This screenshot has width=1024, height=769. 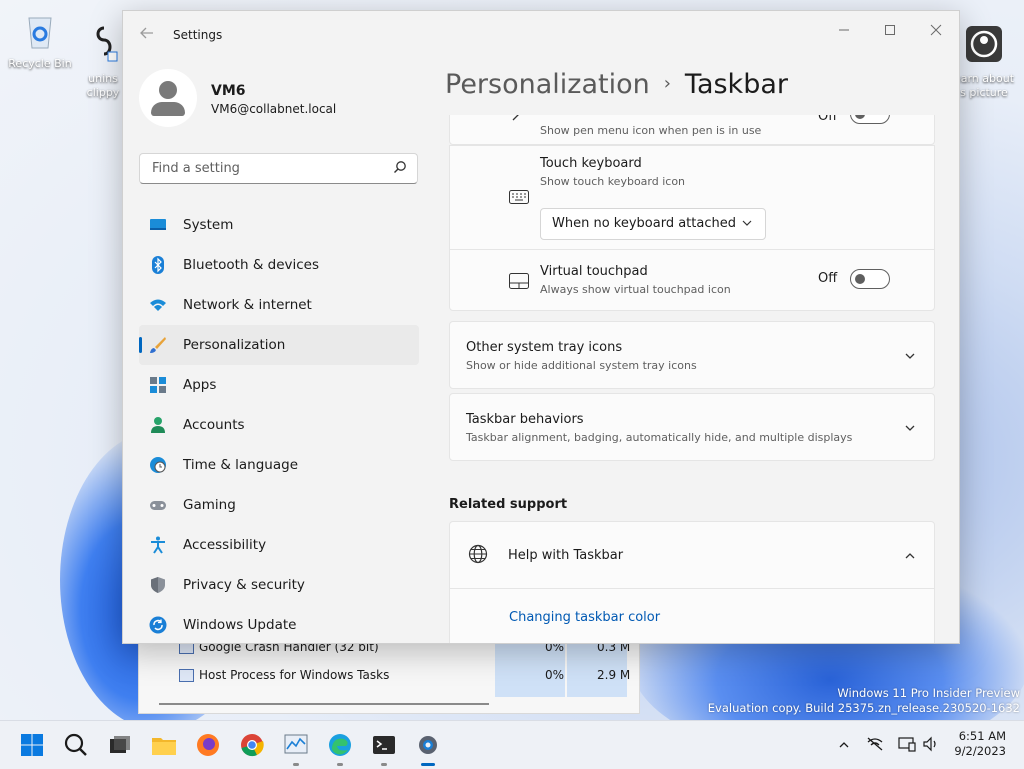 What do you see at coordinates (324, 704) in the screenshot?
I see `horizontal-scrollbar` at bounding box center [324, 704].